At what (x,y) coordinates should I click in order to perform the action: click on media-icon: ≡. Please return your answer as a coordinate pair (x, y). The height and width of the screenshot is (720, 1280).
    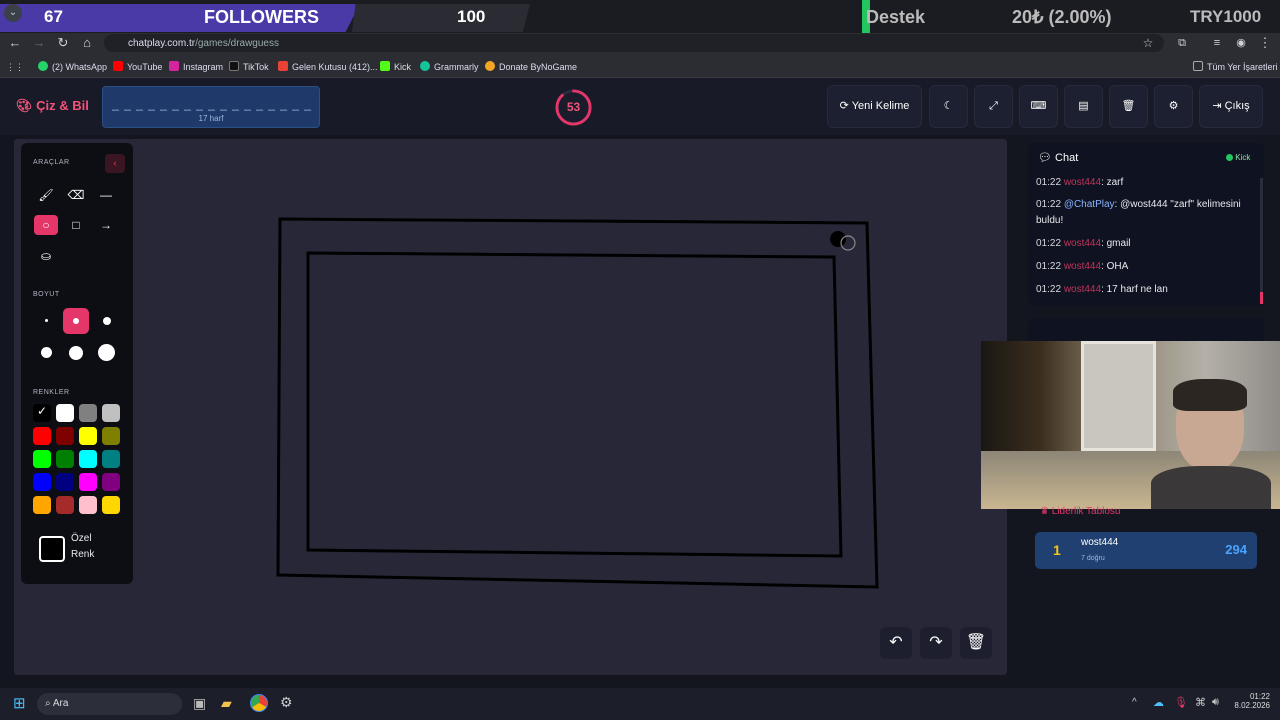
    Looking at the image, I should click on (1217, 43).